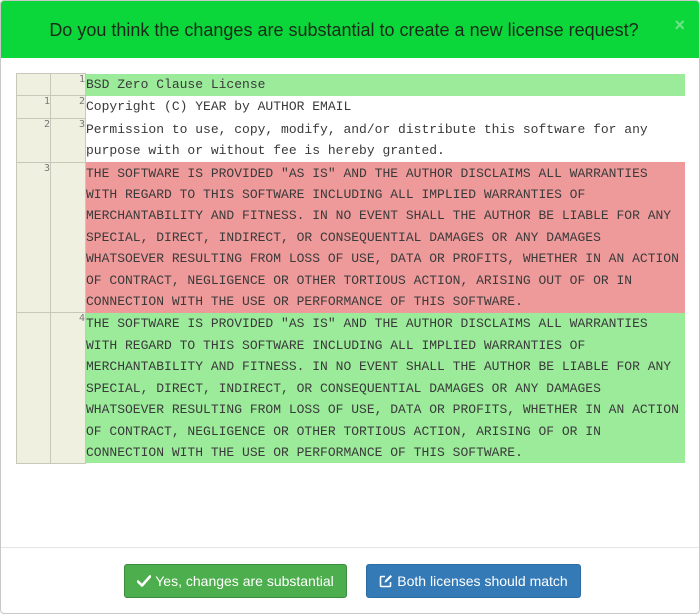 The height and width of the screenshot is (614, 700). Describe the element at coordinates (679, 25) in the screenshot. I see `close-icon: ×` at that location.